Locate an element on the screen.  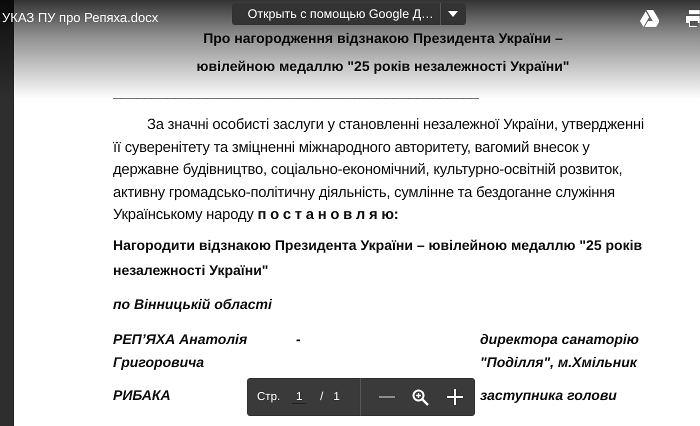
zoom-icon is located at coordinates (421, 397).